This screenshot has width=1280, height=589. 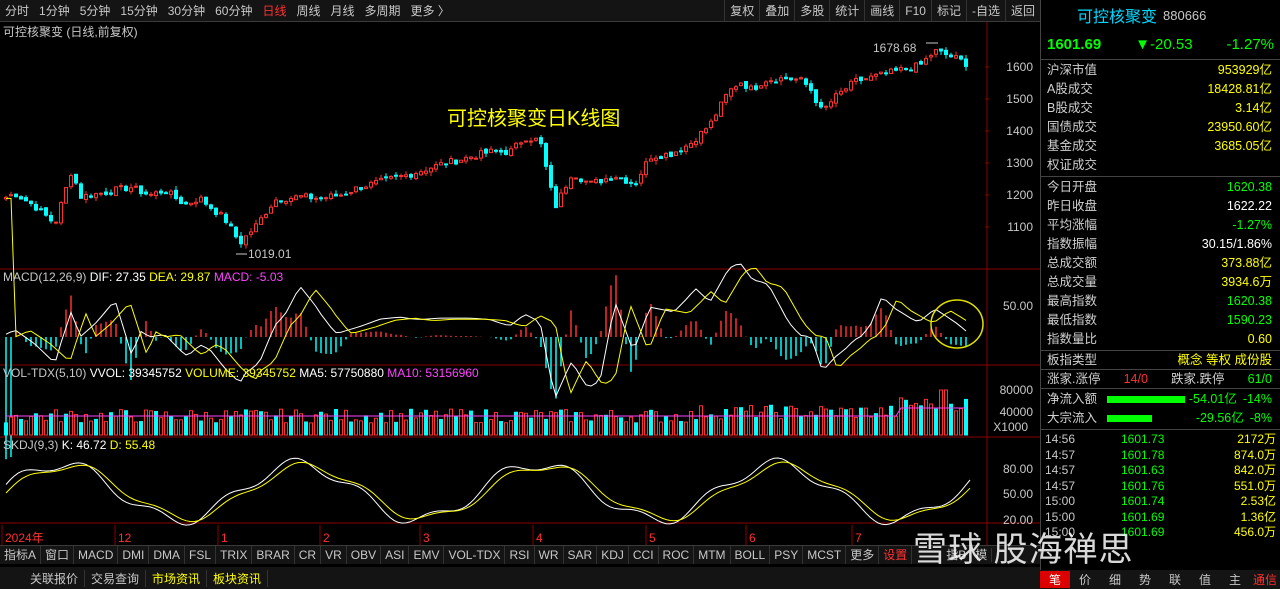 I want to click on indicator-tab: DMI, so click(x=134, y=555).